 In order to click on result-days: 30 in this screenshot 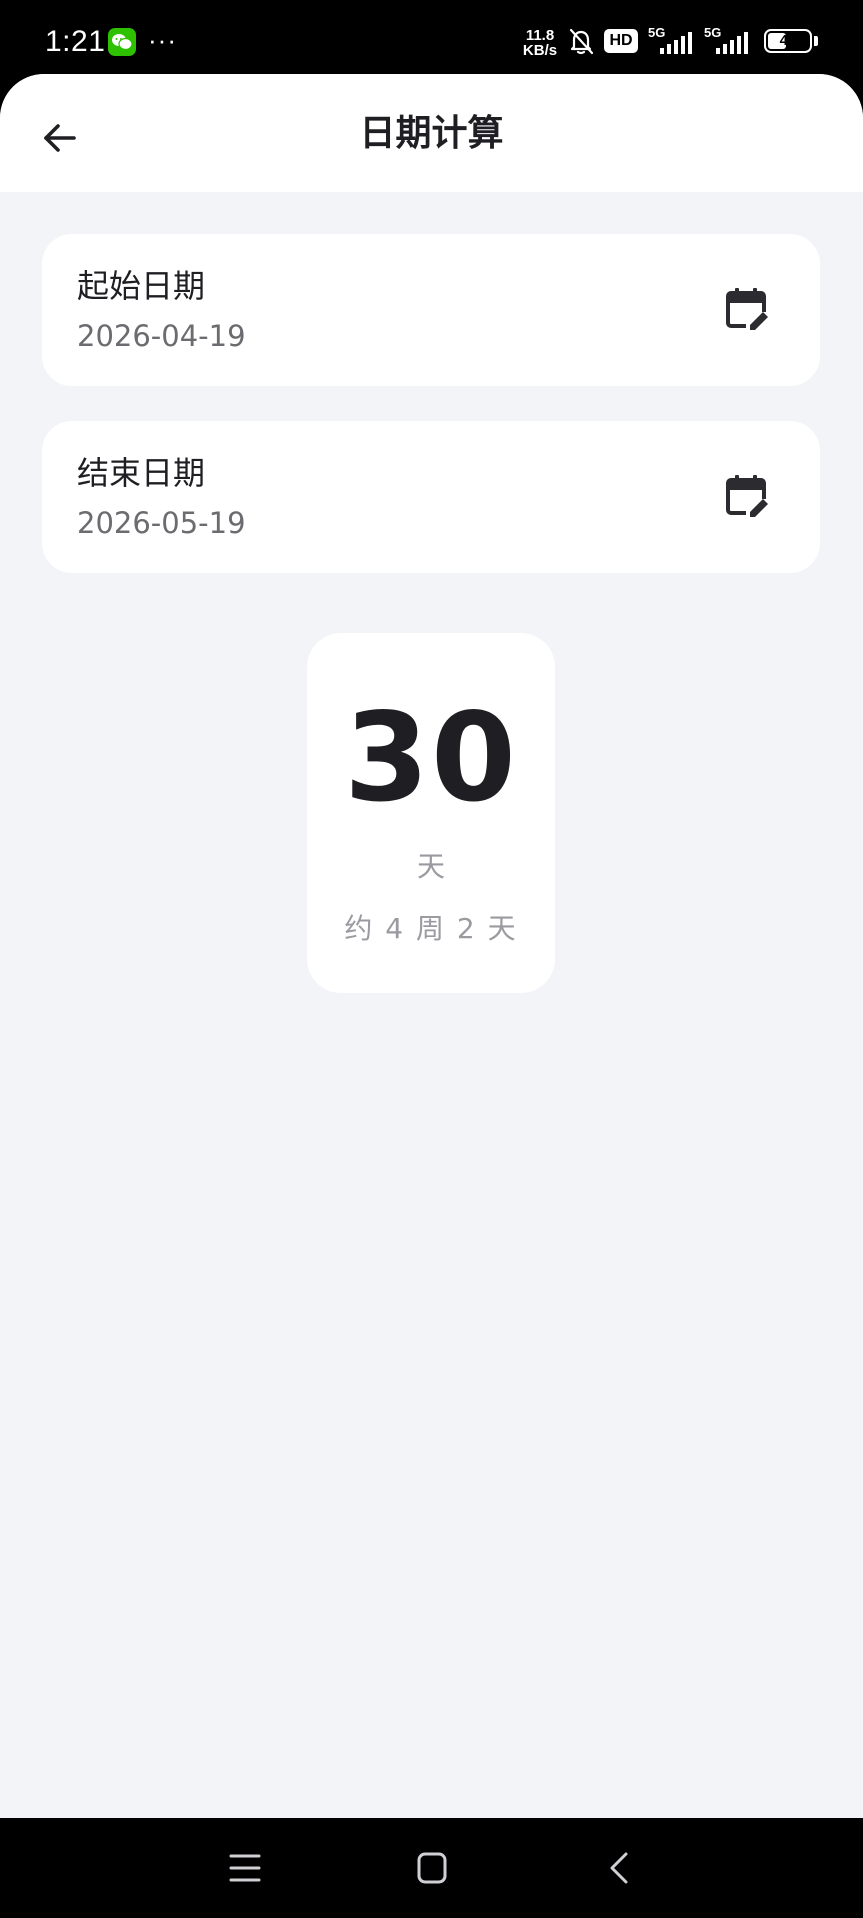, I will do `click(431, 758)`.